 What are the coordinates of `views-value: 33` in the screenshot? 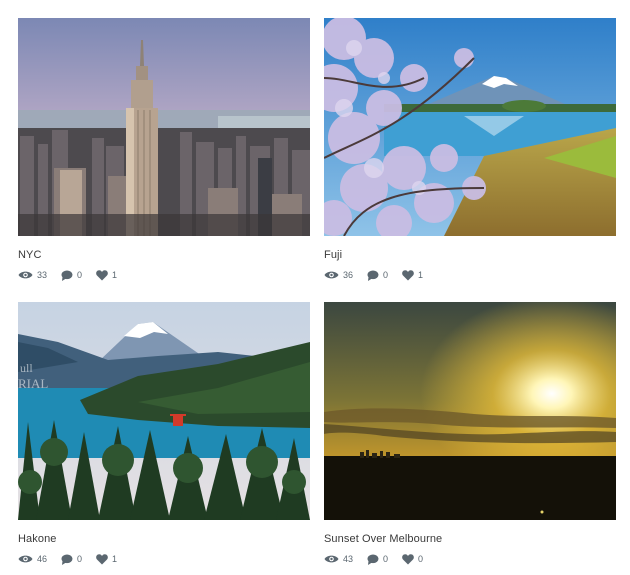 It's located at (42, 275).